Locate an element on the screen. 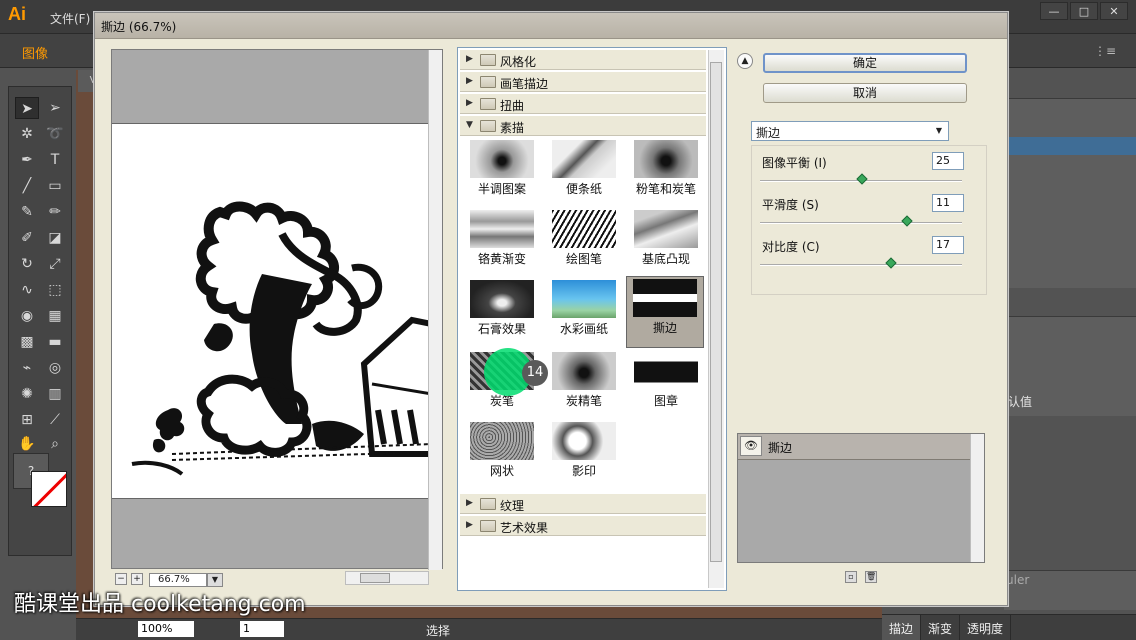 The height and width of the screenshot is (640, 1136). column-graph-icon: ▥ is located at coordinates (55, 394).